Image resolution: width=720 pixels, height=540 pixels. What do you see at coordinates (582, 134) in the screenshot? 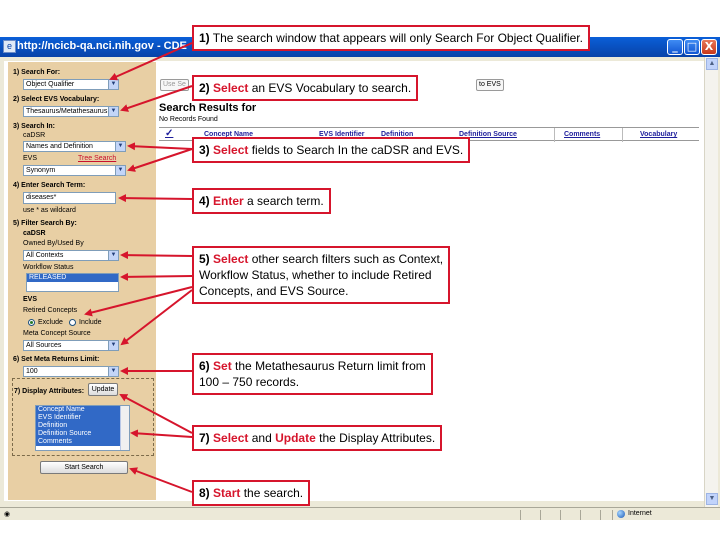
I see `column-header: Comments` at bounding box center [582, 134].